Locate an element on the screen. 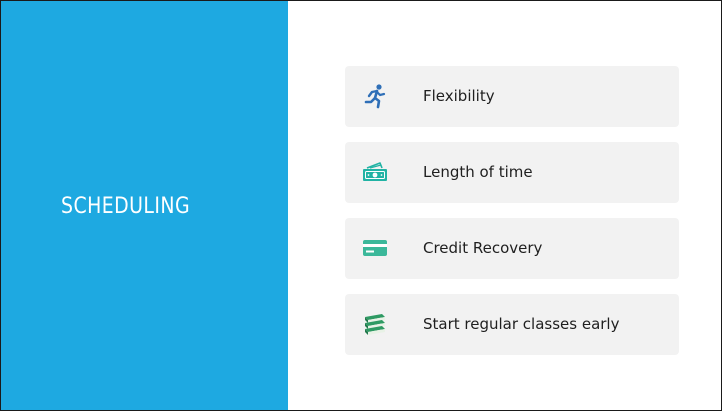 Image resolution: width=722 pixels, height=411 pixels. item-label: Length of time is located at coordinates (478, 172).